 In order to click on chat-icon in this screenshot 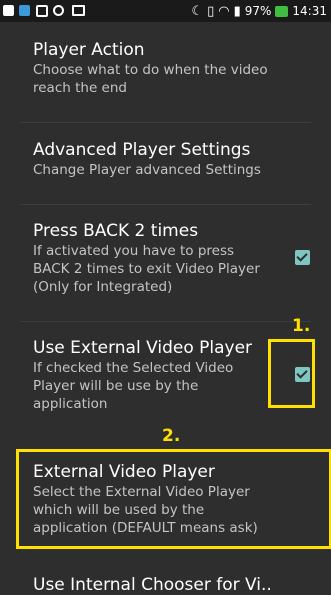, I will do `click(8, 10)`.